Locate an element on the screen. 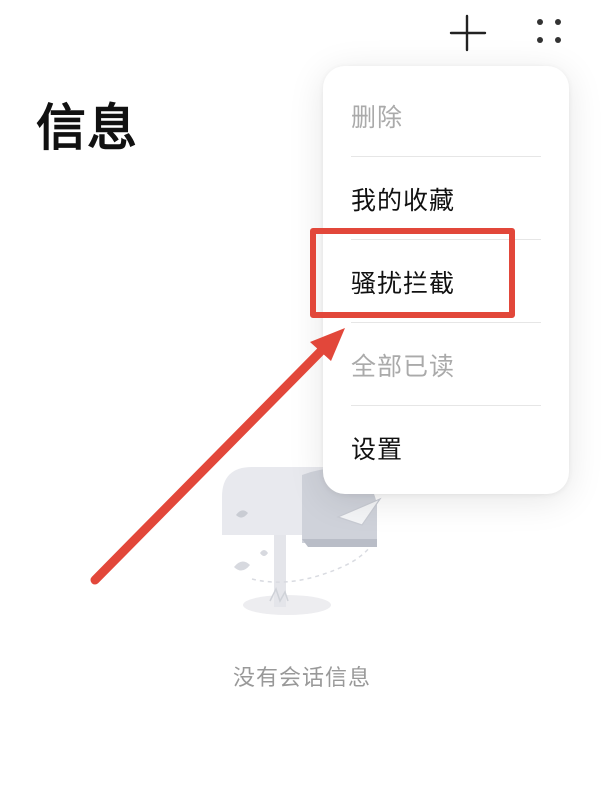 Image resolution: width=612 pixels, height=800 pixels. more-dots-icon is located at coordinates (549, 31).